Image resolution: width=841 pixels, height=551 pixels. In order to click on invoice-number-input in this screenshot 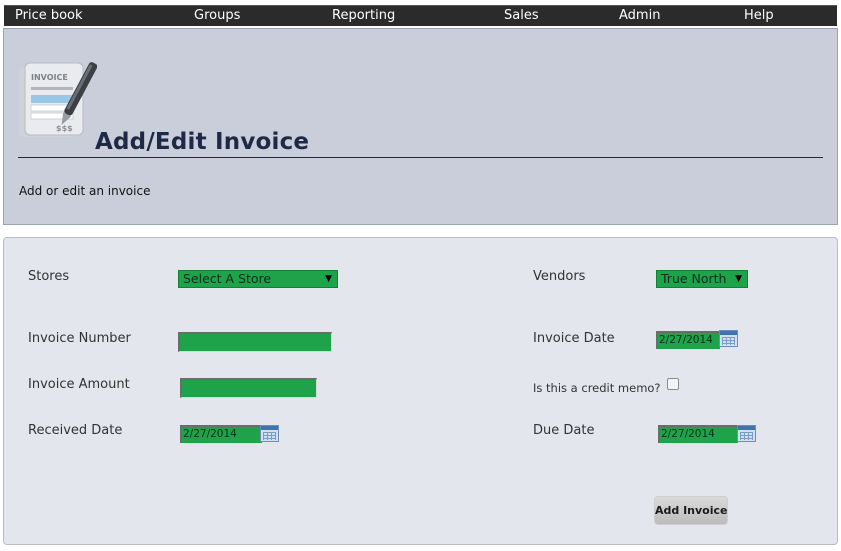, I will do `click(255, 342)`.